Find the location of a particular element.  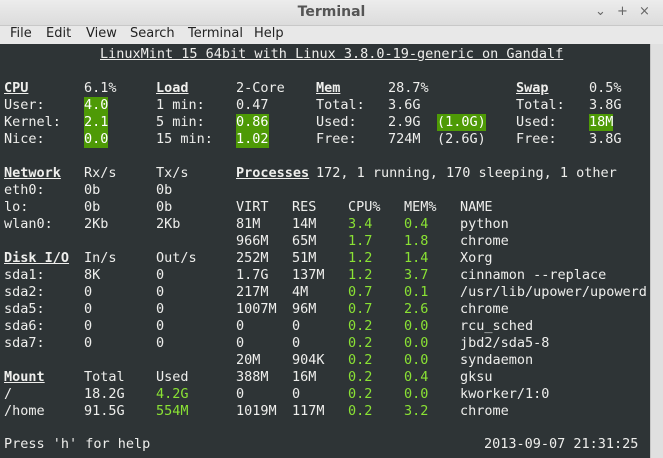

proc-mem: 2.6 is located at coordinates (416, 309).